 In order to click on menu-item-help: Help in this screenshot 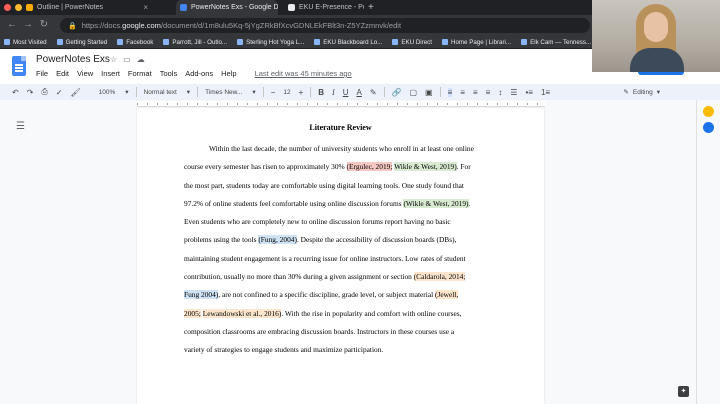, I will do `click(228, 73)`.